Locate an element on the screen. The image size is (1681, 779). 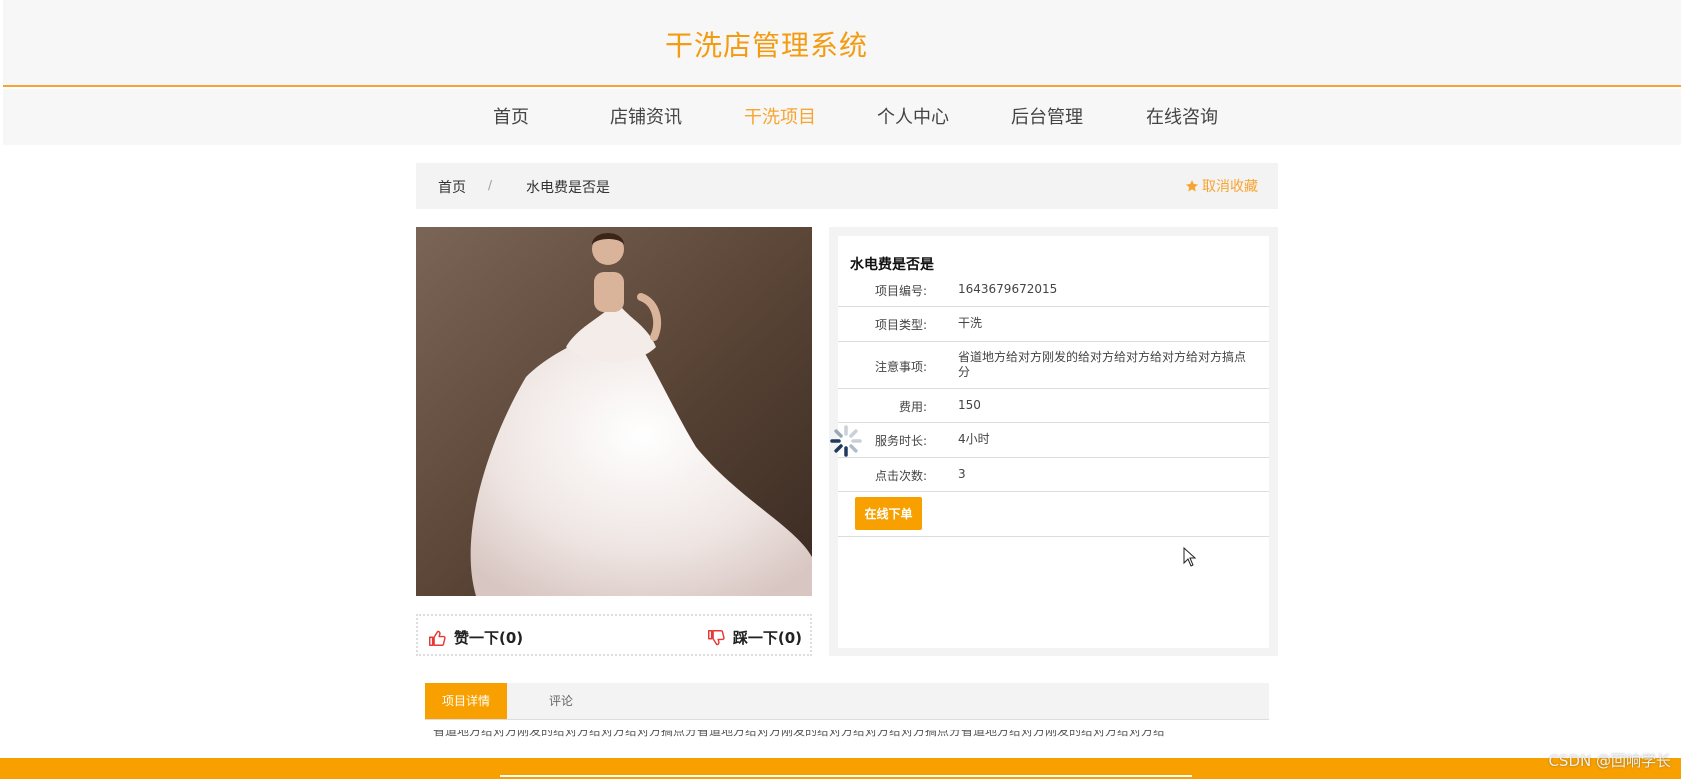
footer-divider is located at coordinates (846, 776).